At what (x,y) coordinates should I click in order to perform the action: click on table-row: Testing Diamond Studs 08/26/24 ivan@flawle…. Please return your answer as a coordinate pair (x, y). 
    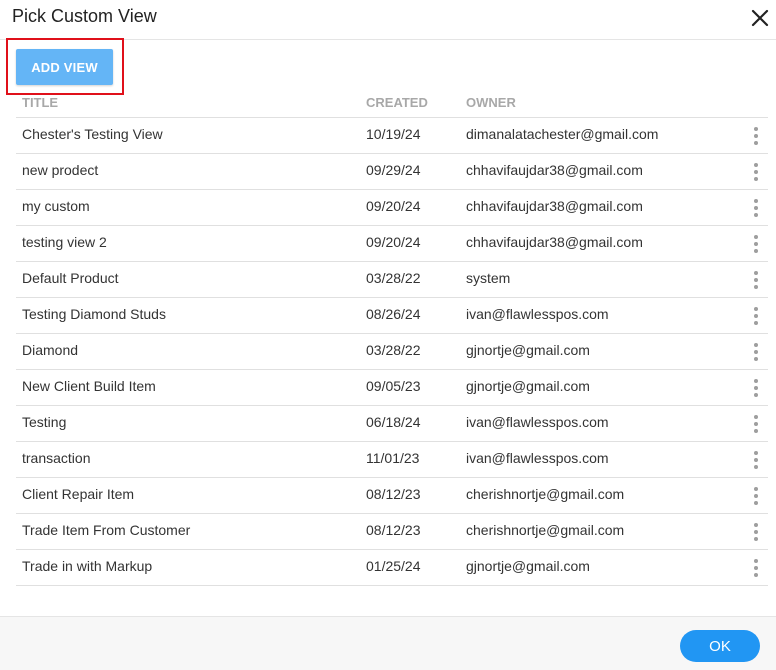
    Looking at the image, I should click on (392, 316).